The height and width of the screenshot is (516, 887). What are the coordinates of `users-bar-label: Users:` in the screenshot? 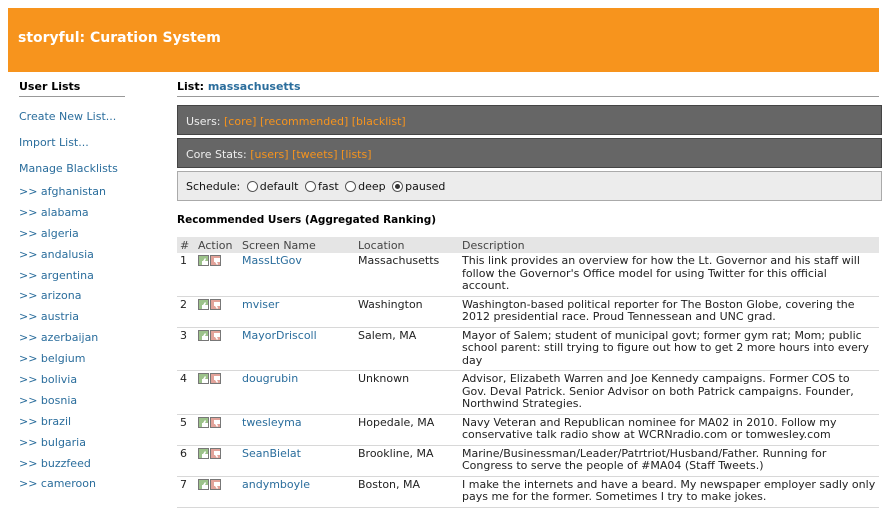 It's located at (203, 121).